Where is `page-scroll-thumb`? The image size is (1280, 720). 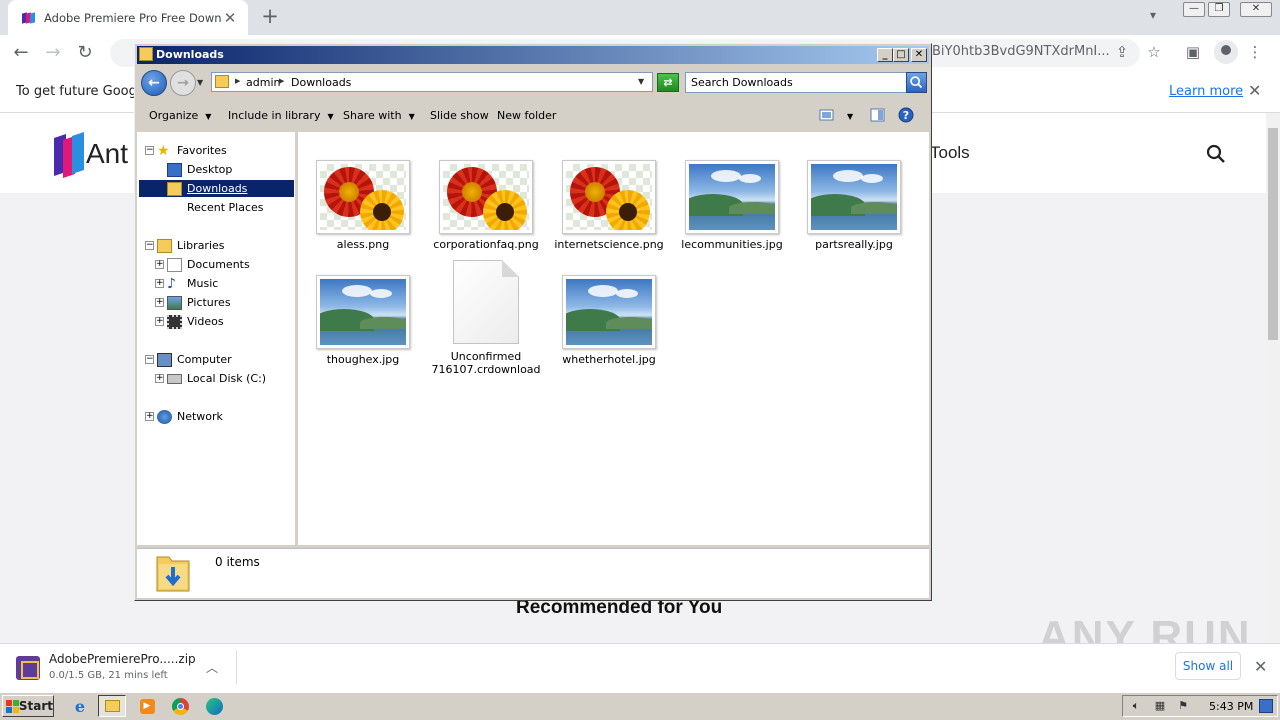
page-scroll-thumb is located at coordinates (1273, 234).